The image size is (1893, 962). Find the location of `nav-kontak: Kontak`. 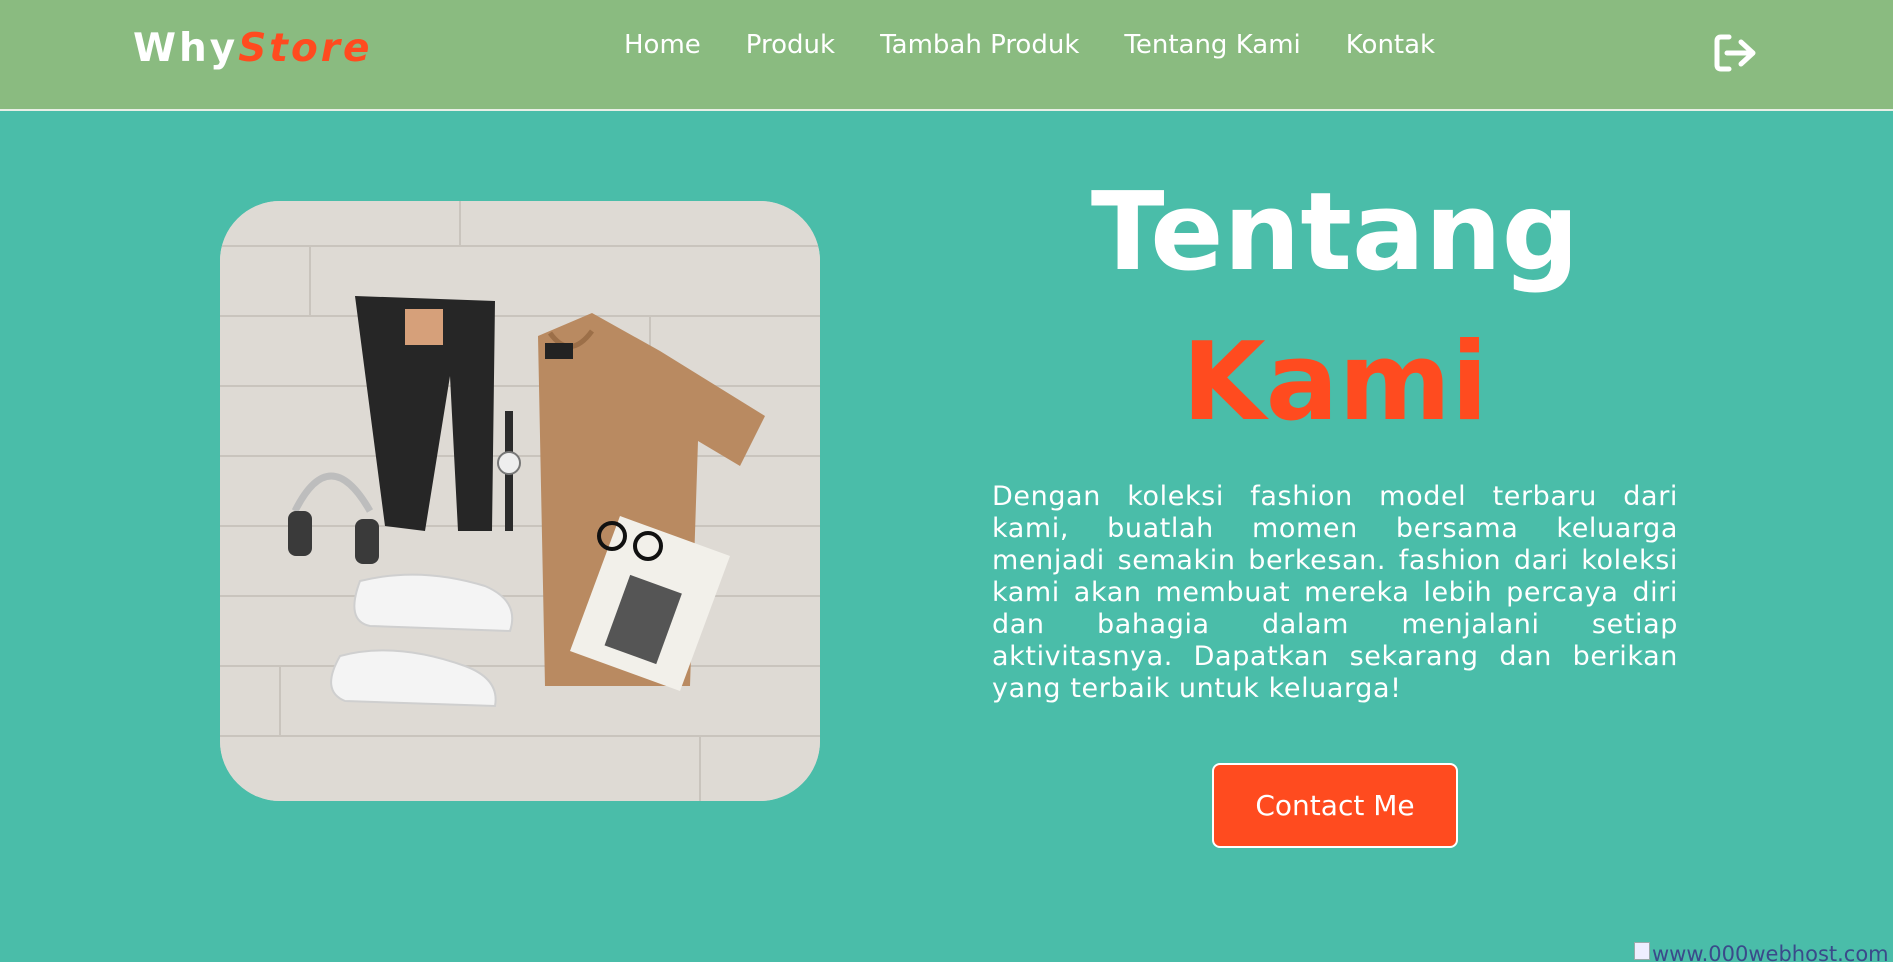

nav-kontak: Kontak is located at coordinates (1390, 45).